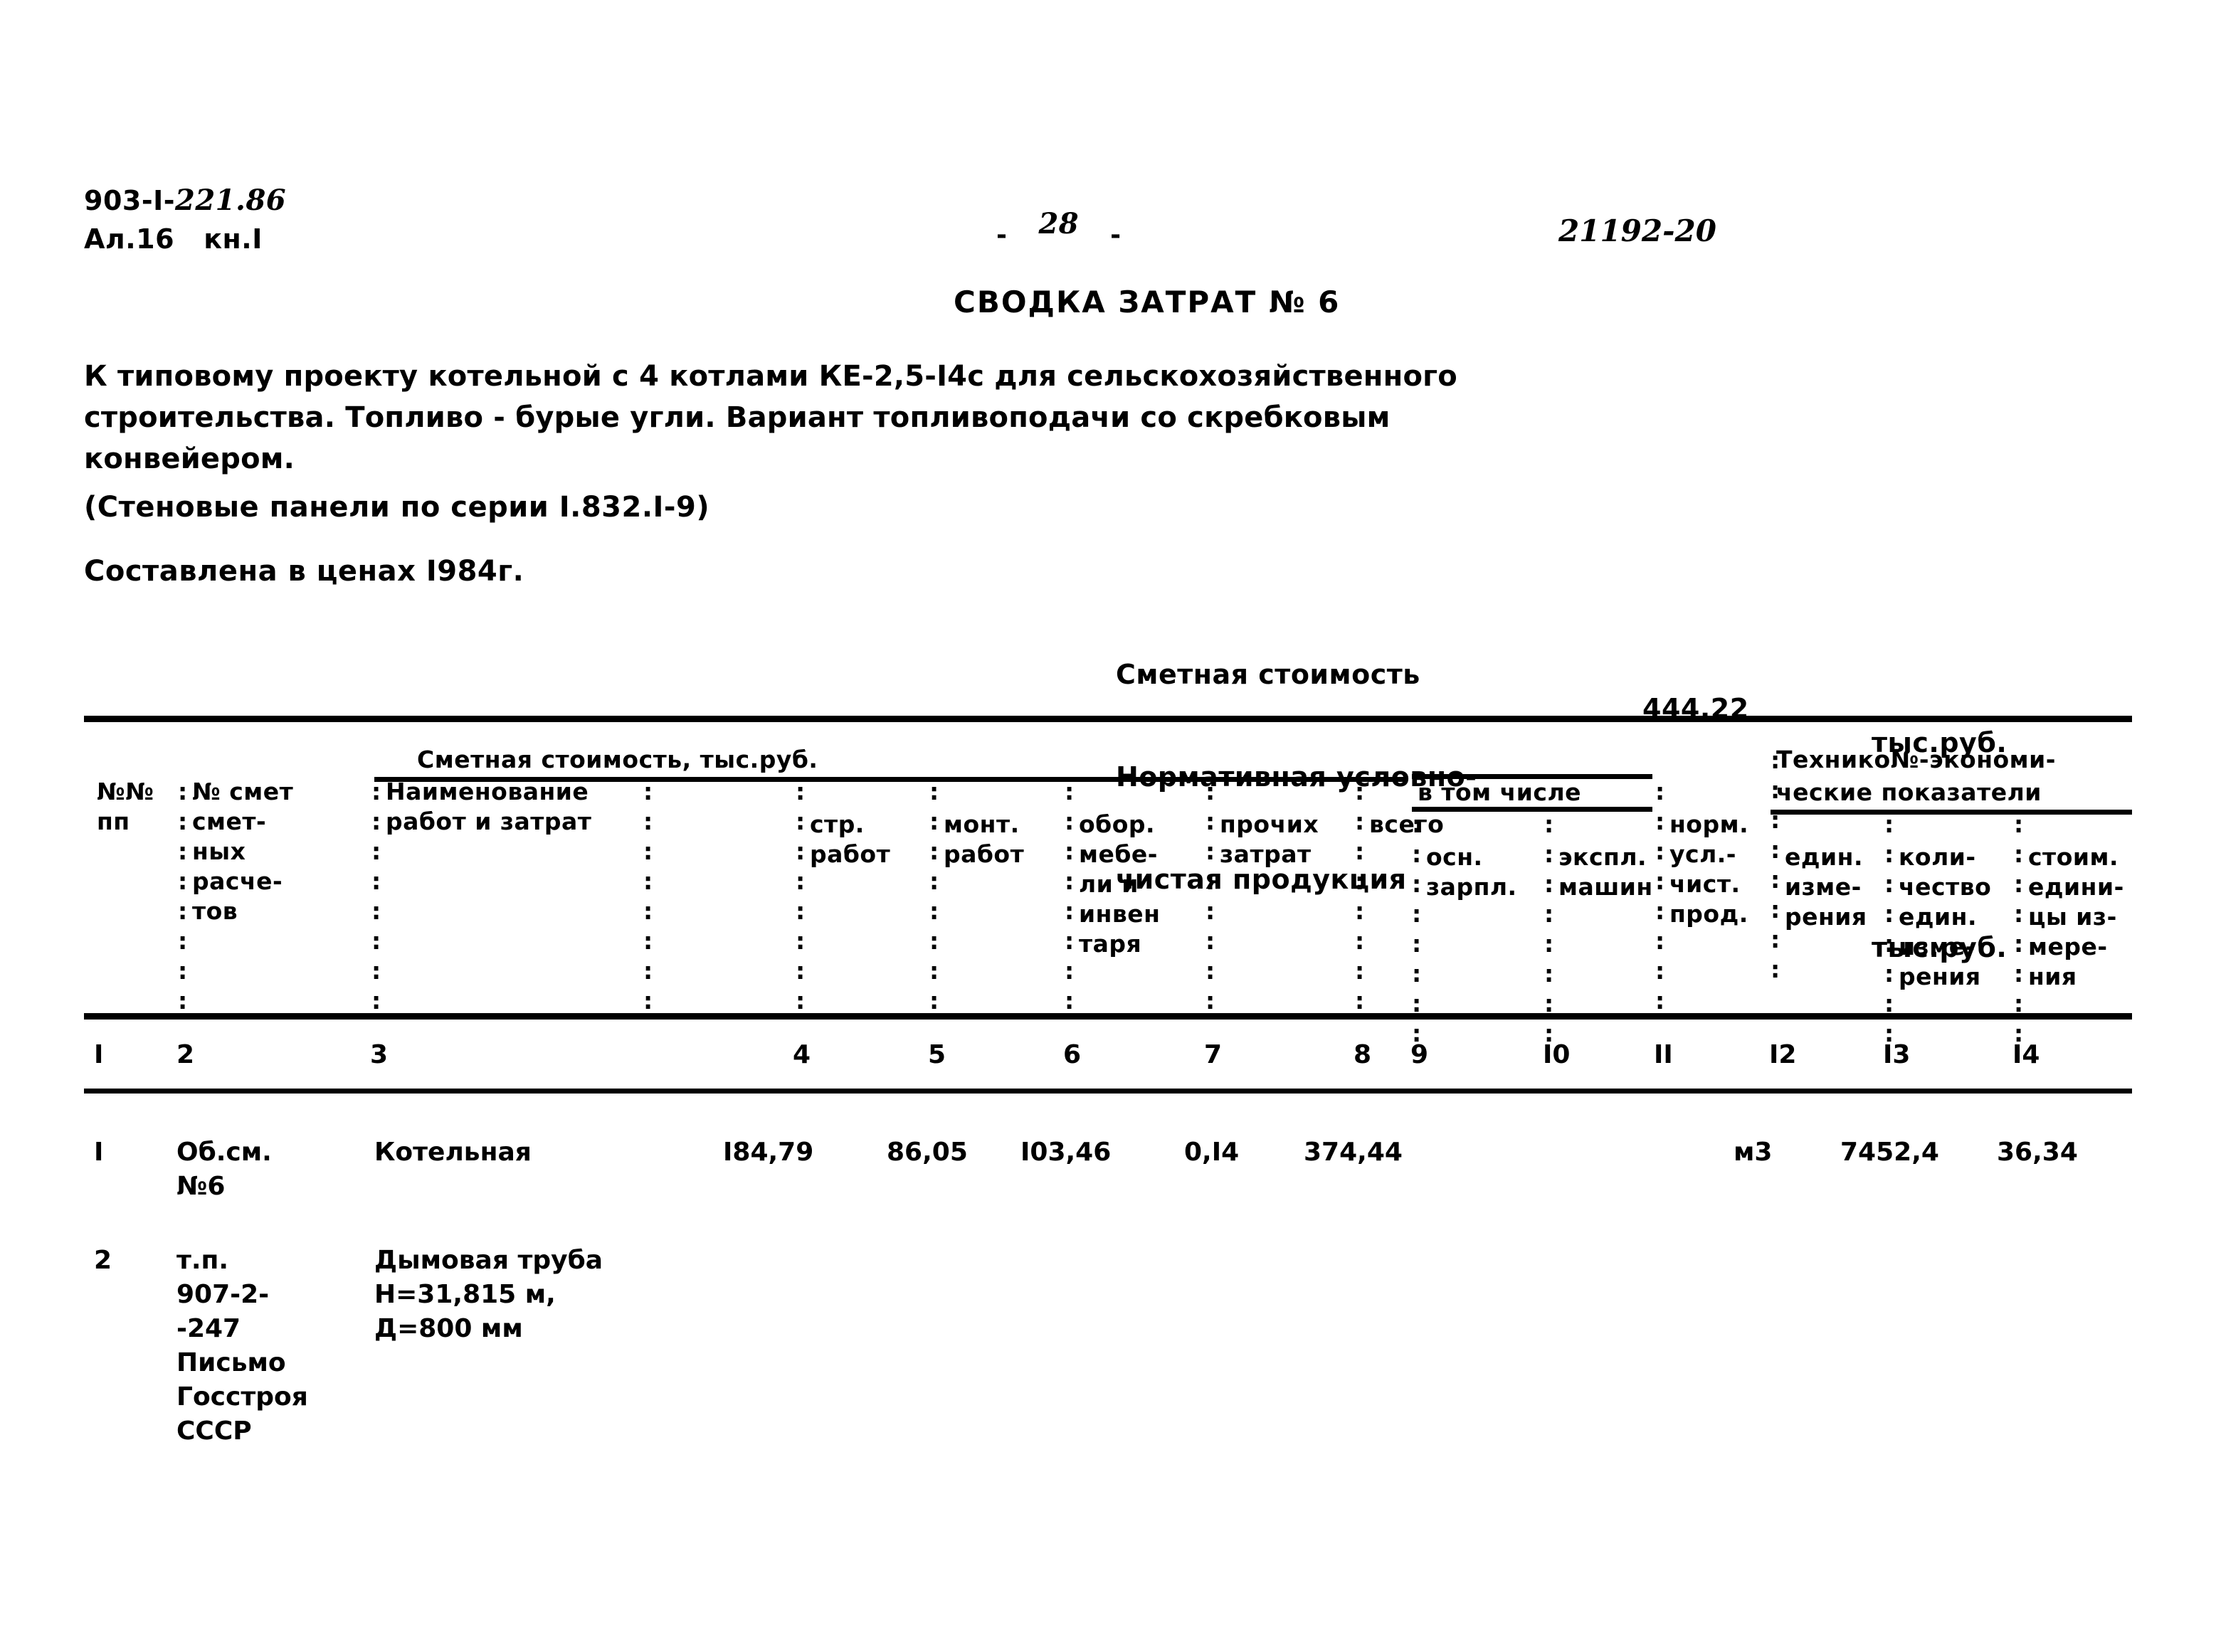 Image resolution: width=2216 pixels, height=1652 pixels. Describe the element at coordinates (1108, 1016) in the screenshot. I see `table-header-bottom-rule` at that location.